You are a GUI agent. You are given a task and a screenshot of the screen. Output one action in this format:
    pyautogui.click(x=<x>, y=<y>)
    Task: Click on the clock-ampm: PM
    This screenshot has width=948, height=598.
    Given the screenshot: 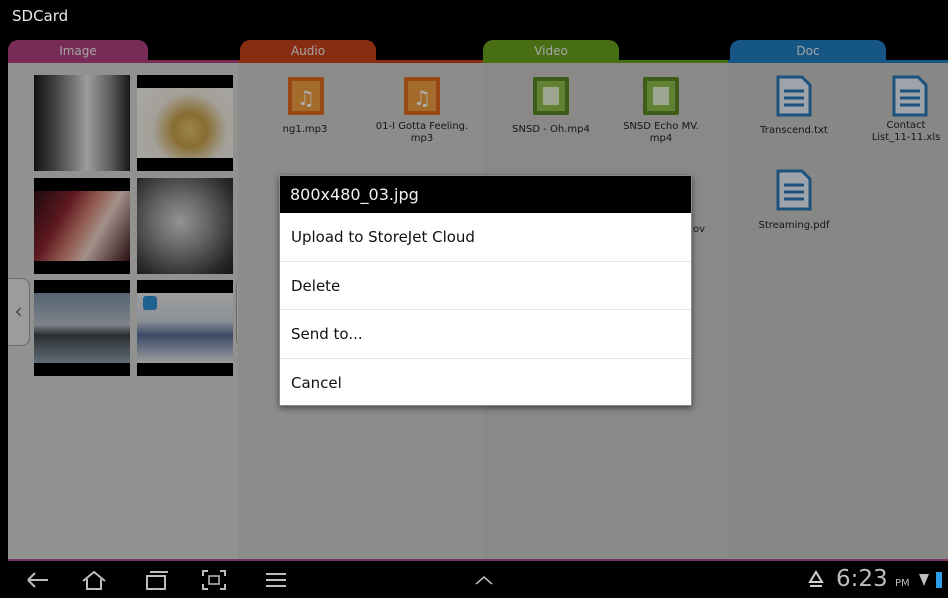 What is the action you would take?
    pyautogui.click(x=902, y=583)
    